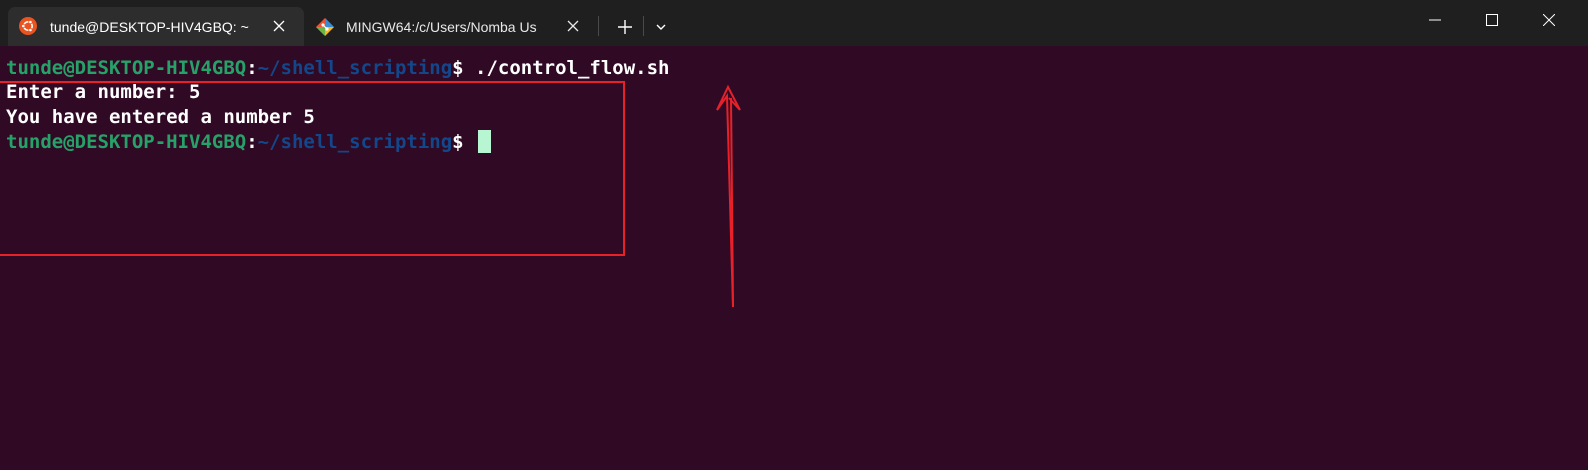  I want to click on new-tab-button, so click(625, 27).